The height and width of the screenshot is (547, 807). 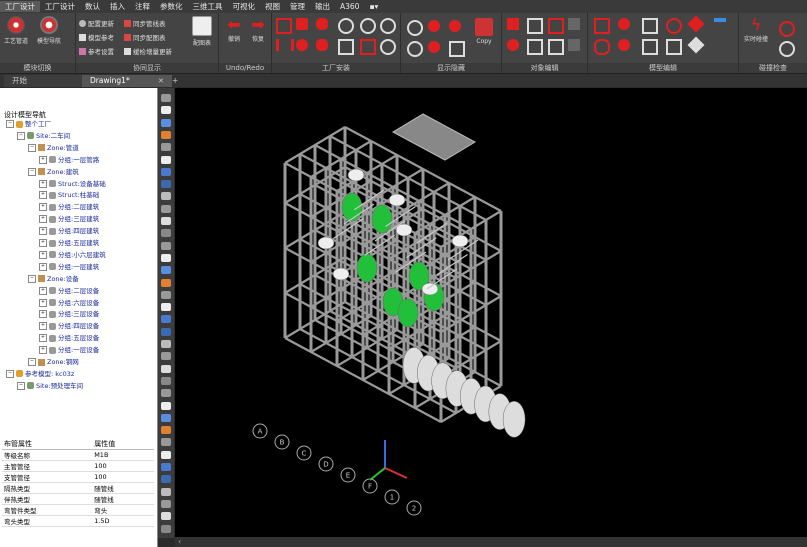 I want to click on hide-icon, so click(x=415, y=49).